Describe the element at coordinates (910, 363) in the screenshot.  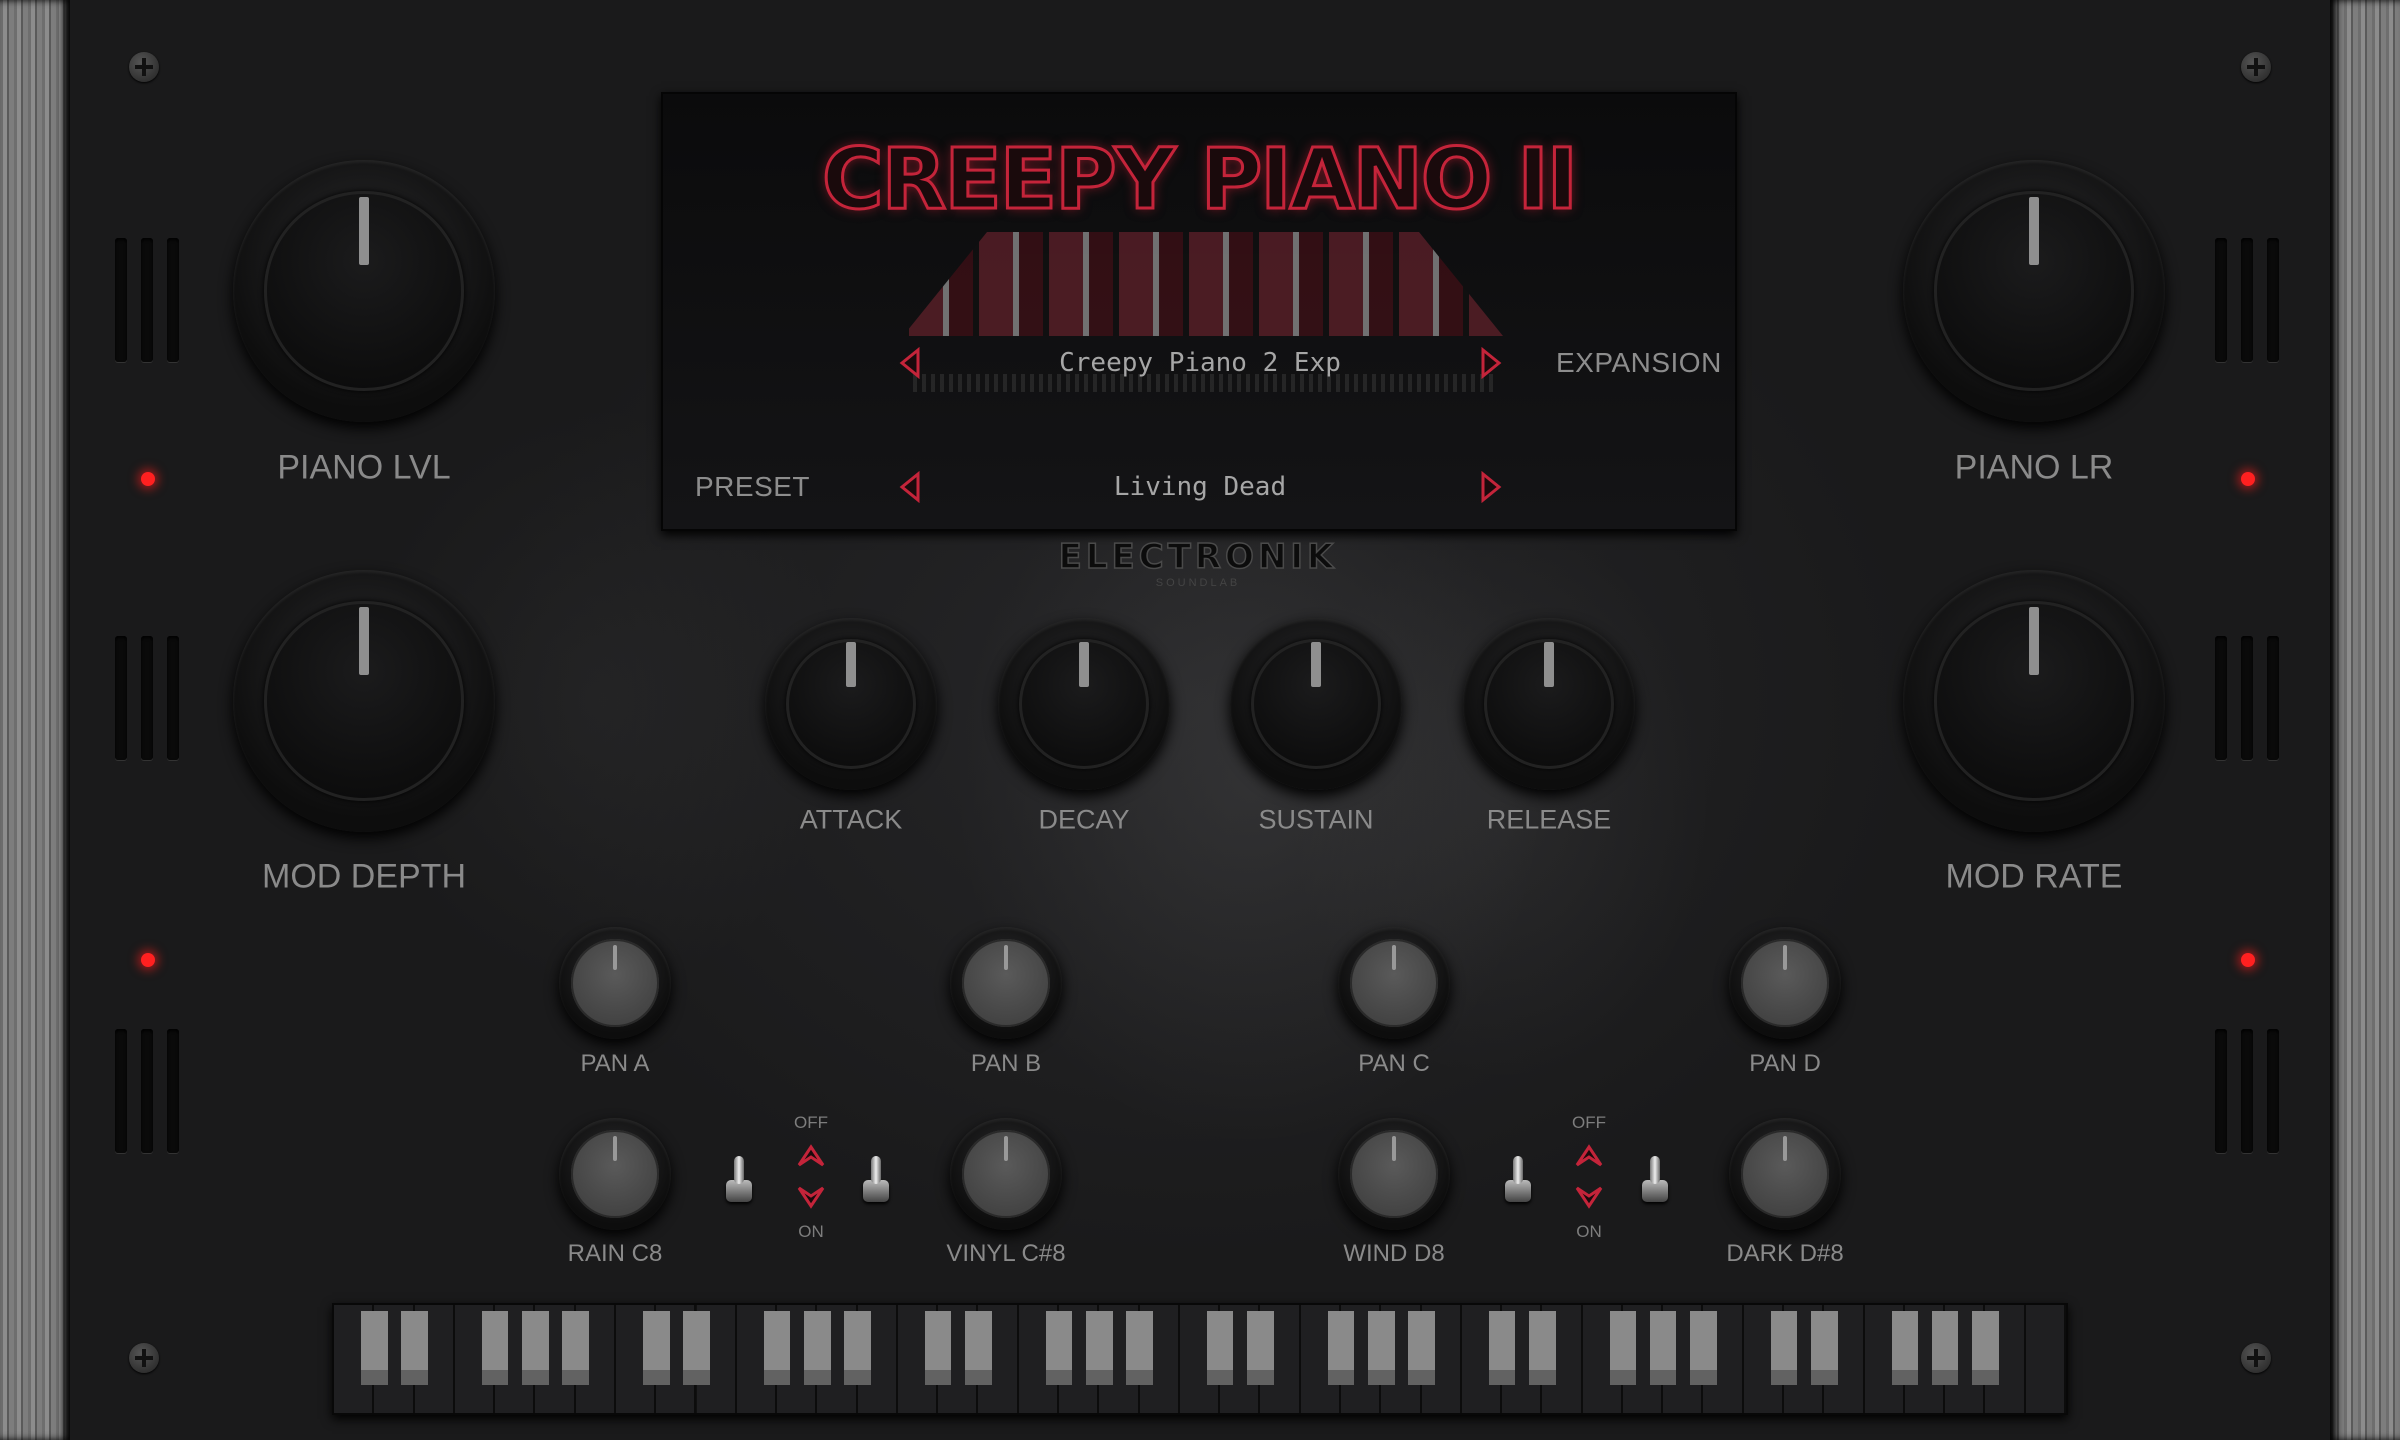
I see `expansion-prev-arrow-icon` at that location.